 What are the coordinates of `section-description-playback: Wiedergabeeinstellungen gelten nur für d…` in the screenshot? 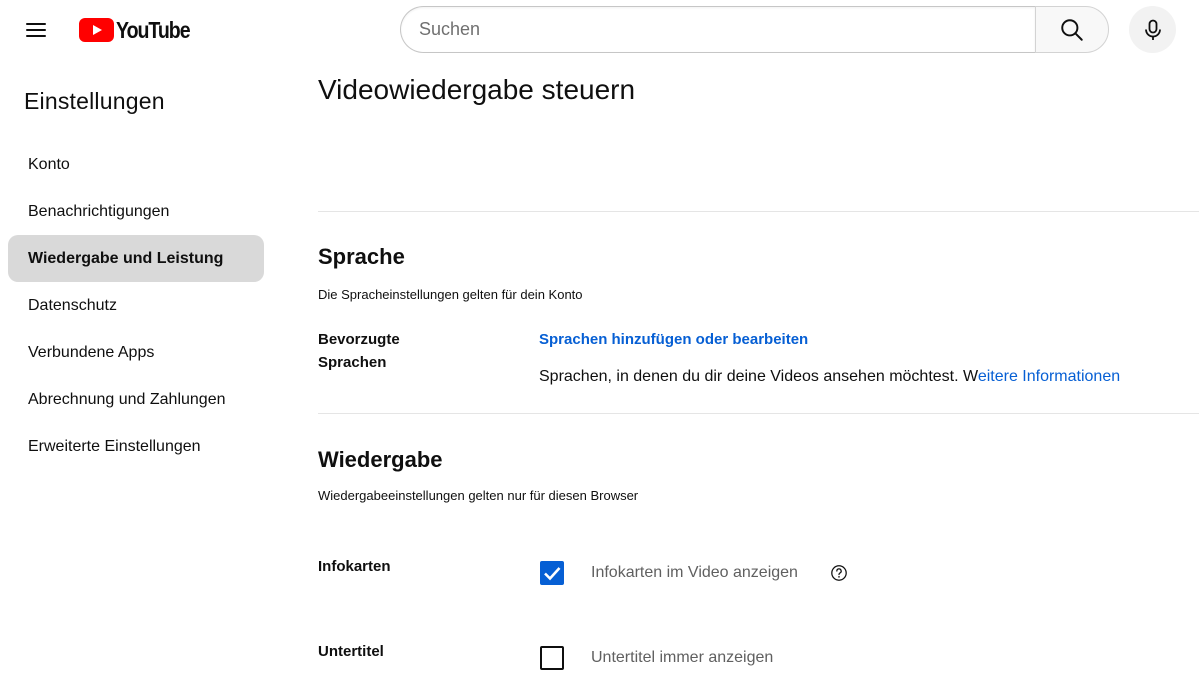 It's located at (478, 495).